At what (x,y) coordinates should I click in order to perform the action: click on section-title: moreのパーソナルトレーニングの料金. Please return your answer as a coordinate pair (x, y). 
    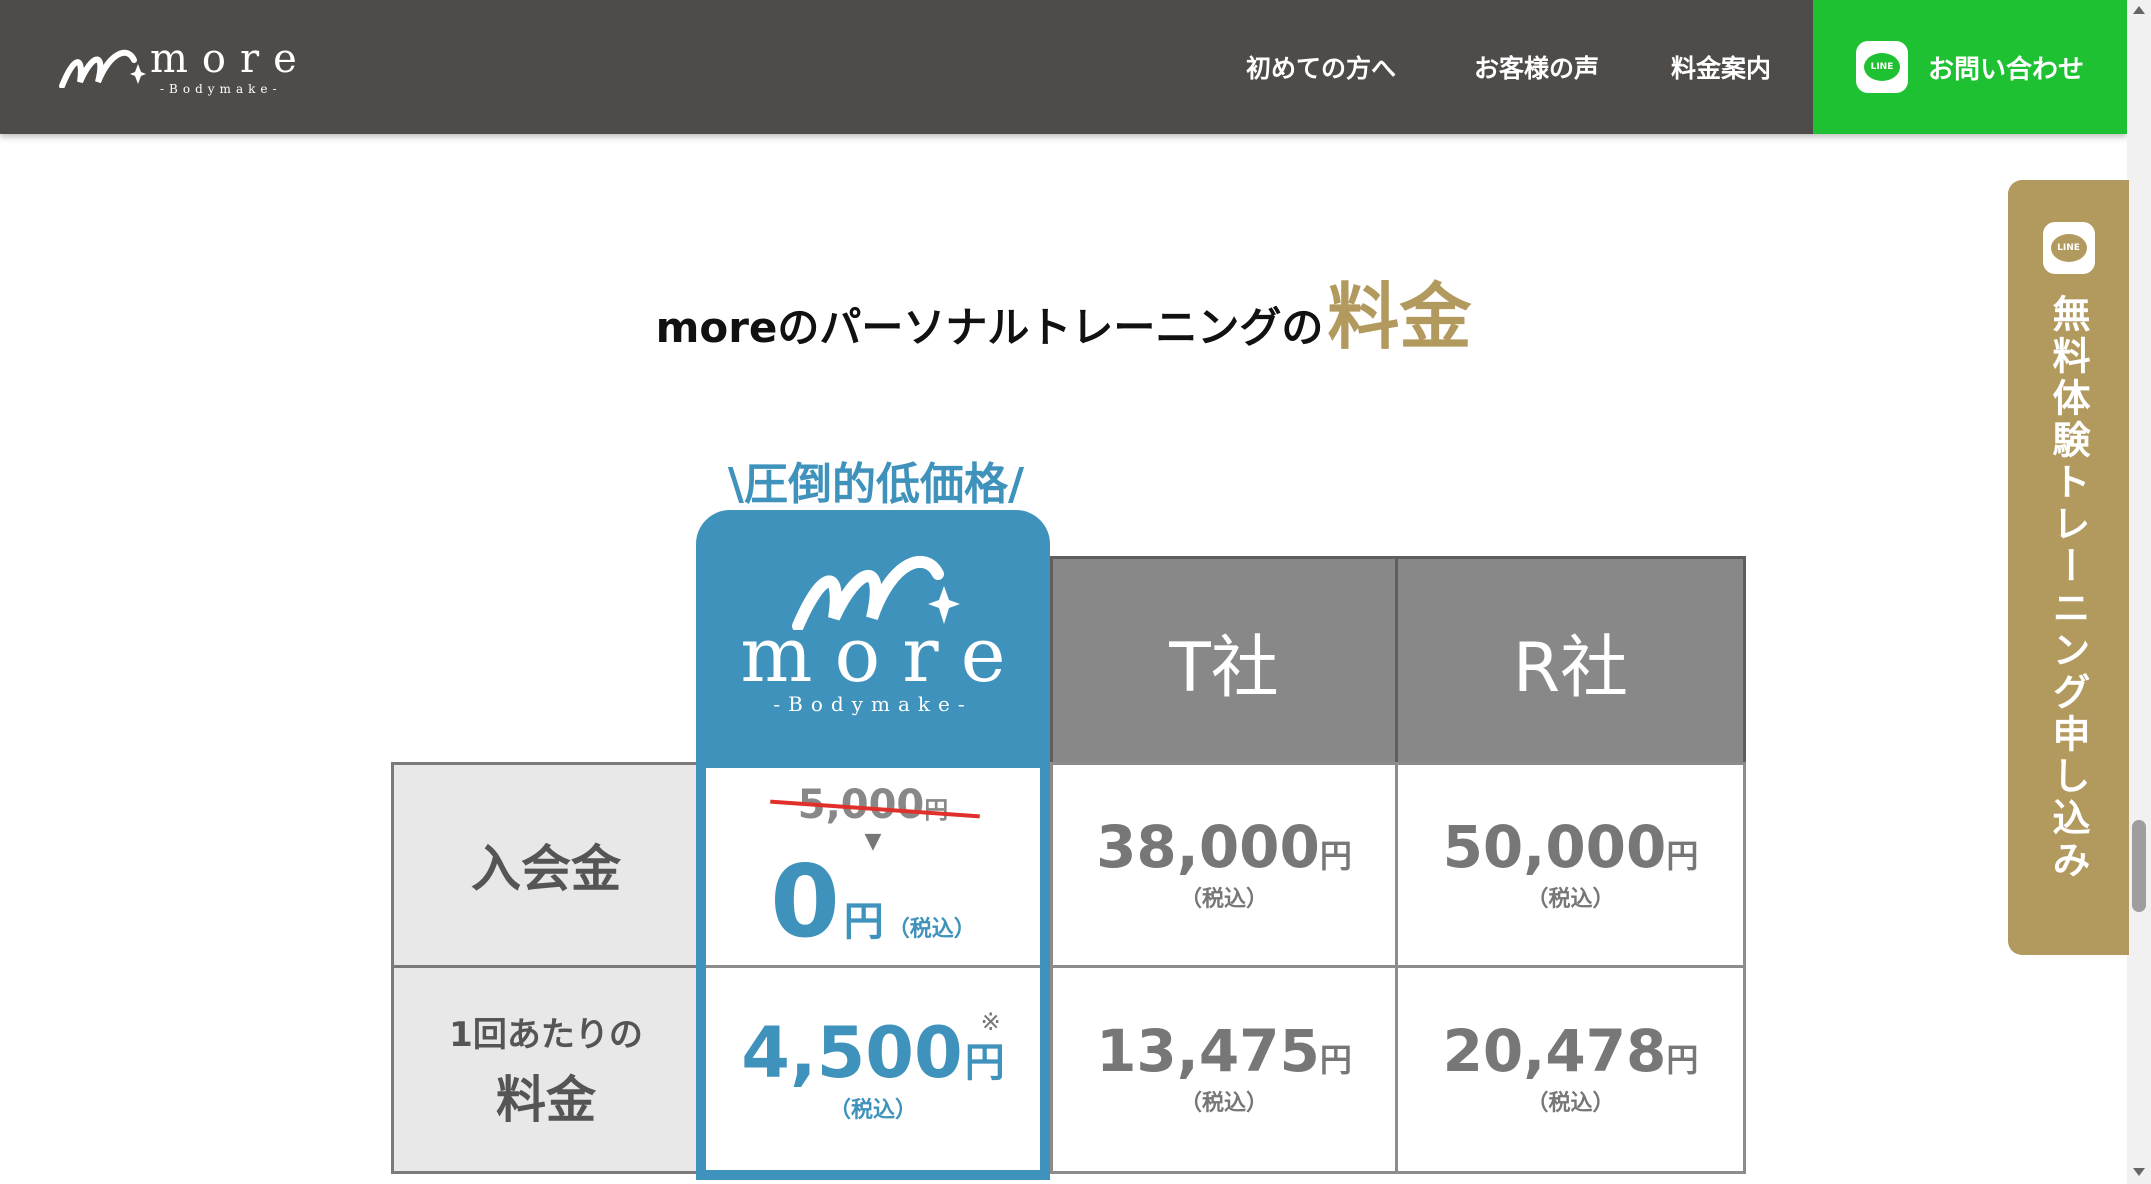
    Looking at the image, I should click on (1063, 310).